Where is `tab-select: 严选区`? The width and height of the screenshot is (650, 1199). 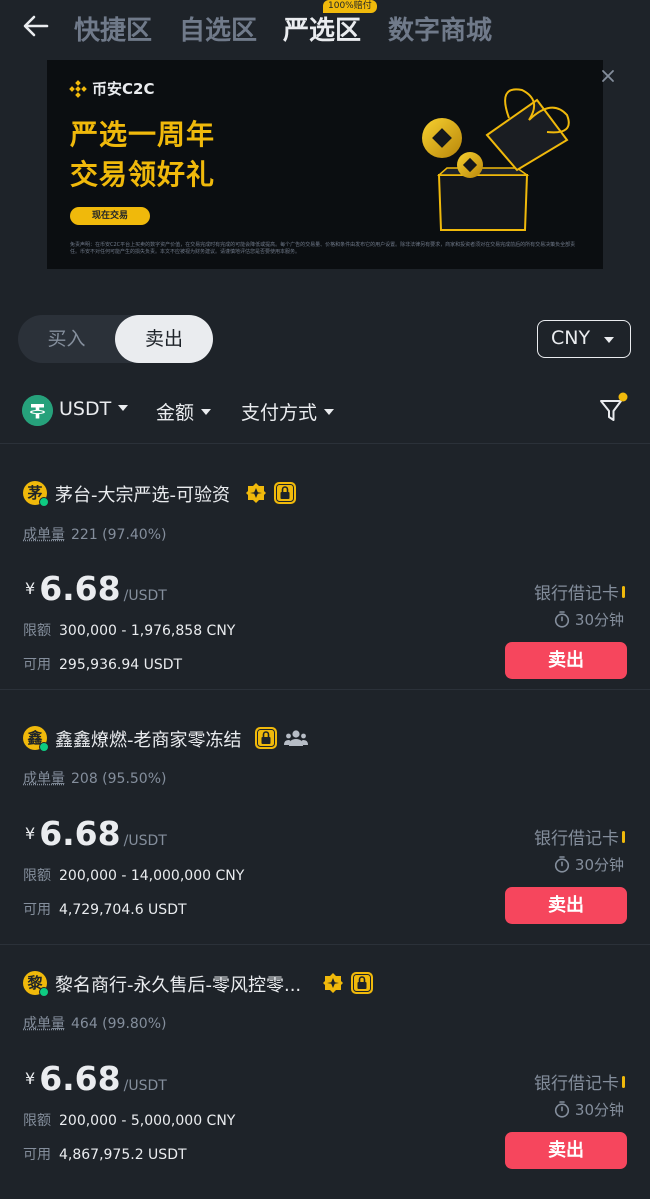
tab-select: 严选区 is located at coordinates (322, 28).